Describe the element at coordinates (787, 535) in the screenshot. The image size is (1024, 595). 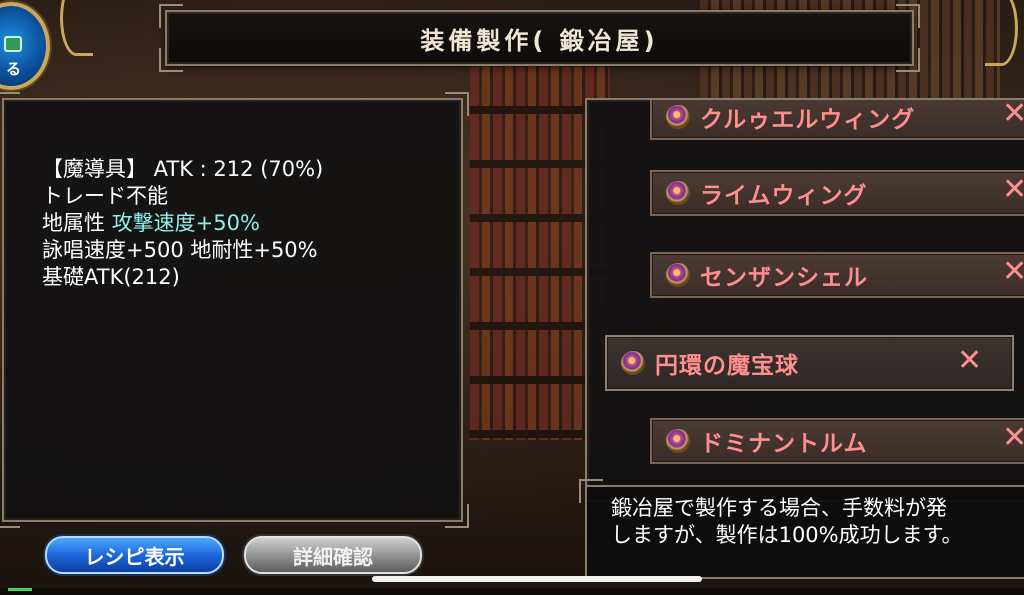
I see `info-line: しますが、製作は100%成功します。` at that location.